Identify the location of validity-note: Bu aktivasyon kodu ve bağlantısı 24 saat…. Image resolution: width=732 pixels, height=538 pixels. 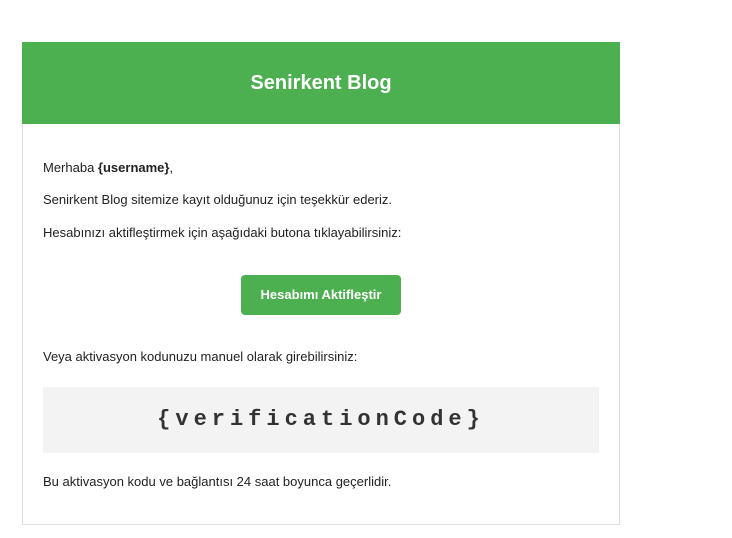
(217, 481).